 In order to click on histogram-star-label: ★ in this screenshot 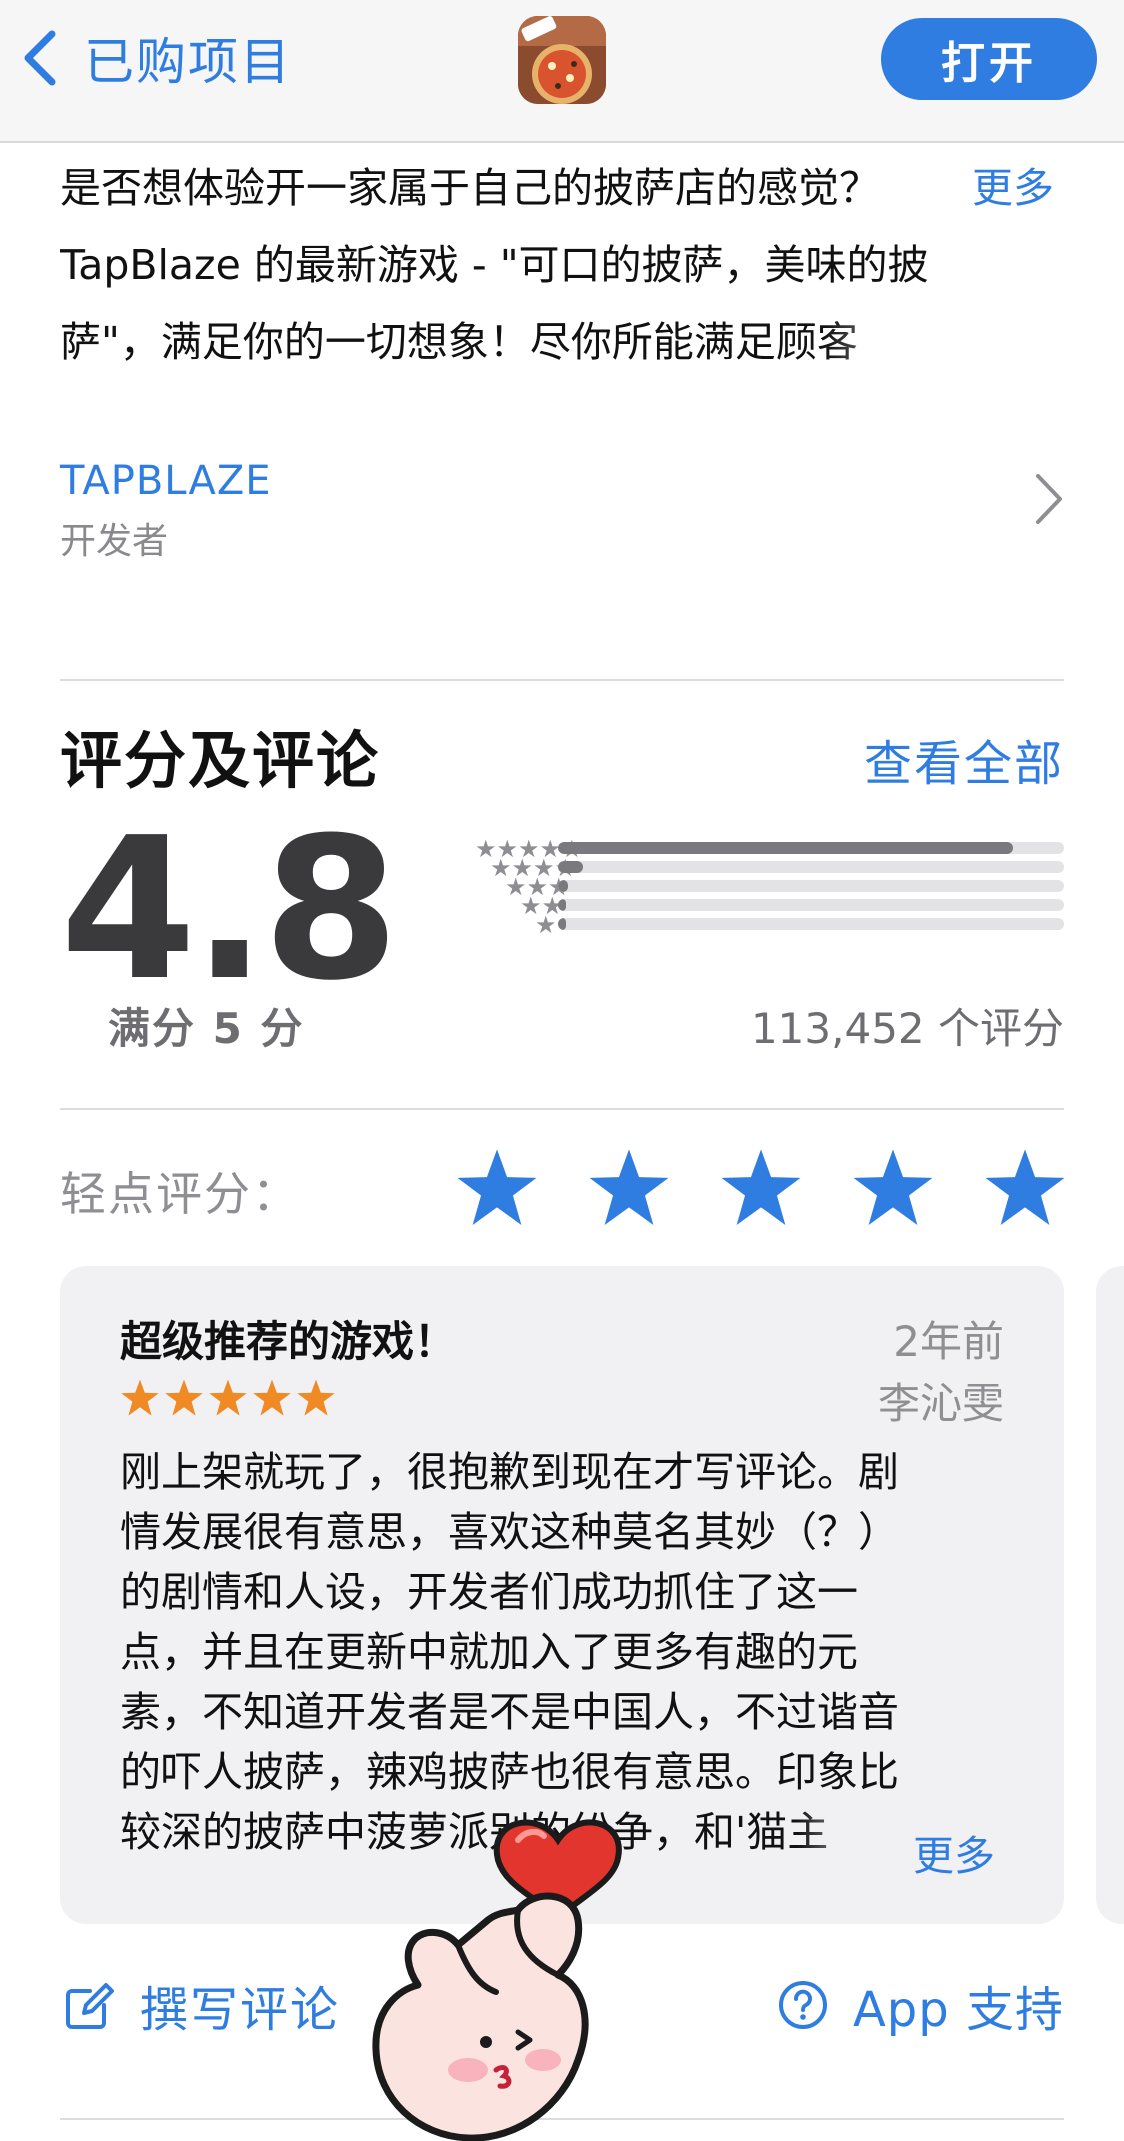, I will do `click(546, 925)`.